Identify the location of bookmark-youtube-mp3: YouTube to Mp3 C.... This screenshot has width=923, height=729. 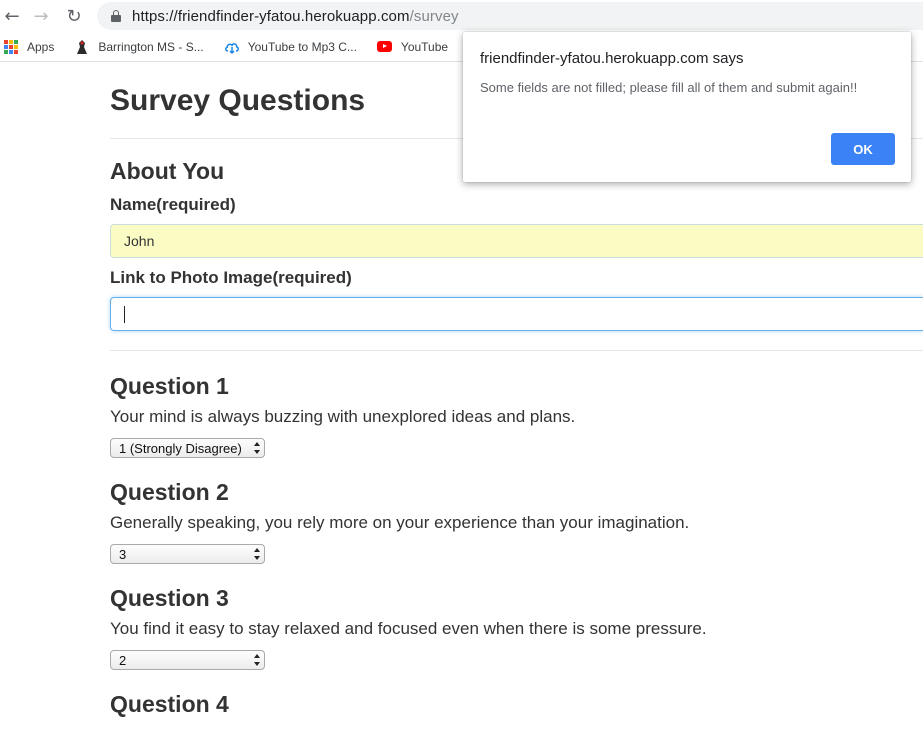
(290, 47).